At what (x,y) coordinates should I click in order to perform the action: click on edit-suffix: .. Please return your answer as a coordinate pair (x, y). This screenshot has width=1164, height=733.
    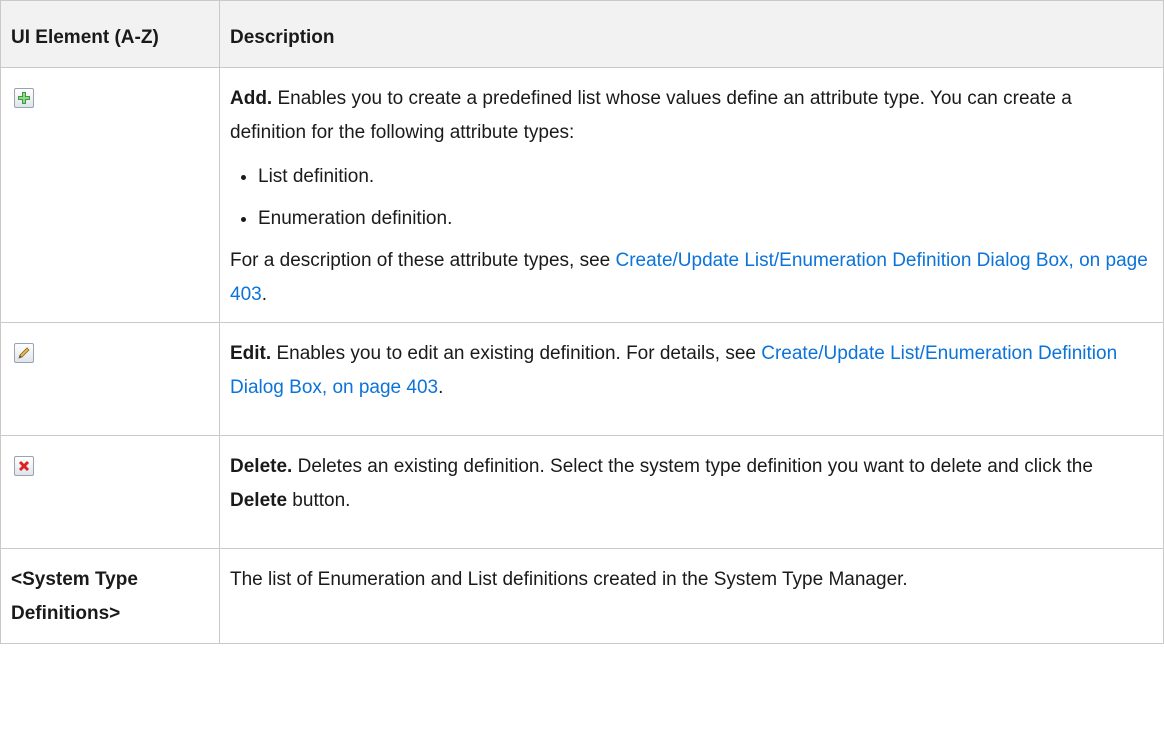
    Looking at the image, I should click on (441, 387).